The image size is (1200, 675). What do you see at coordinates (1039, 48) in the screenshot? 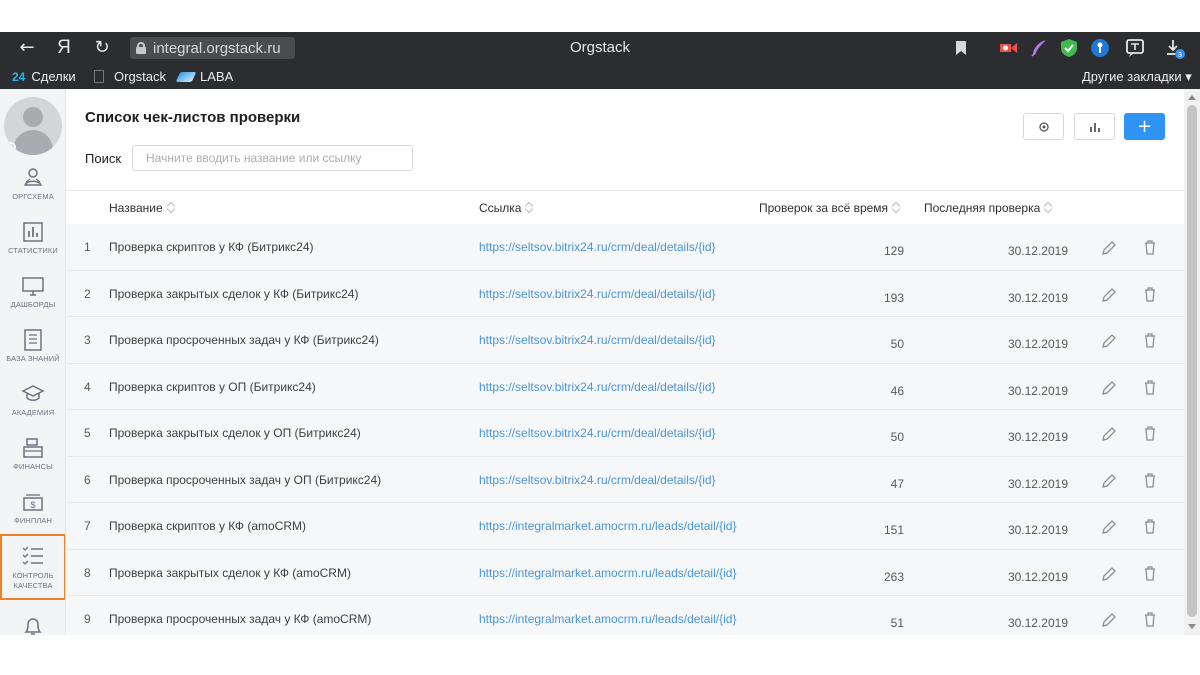
I see `feather-extension-icon` at bounding box center [1039, 48].